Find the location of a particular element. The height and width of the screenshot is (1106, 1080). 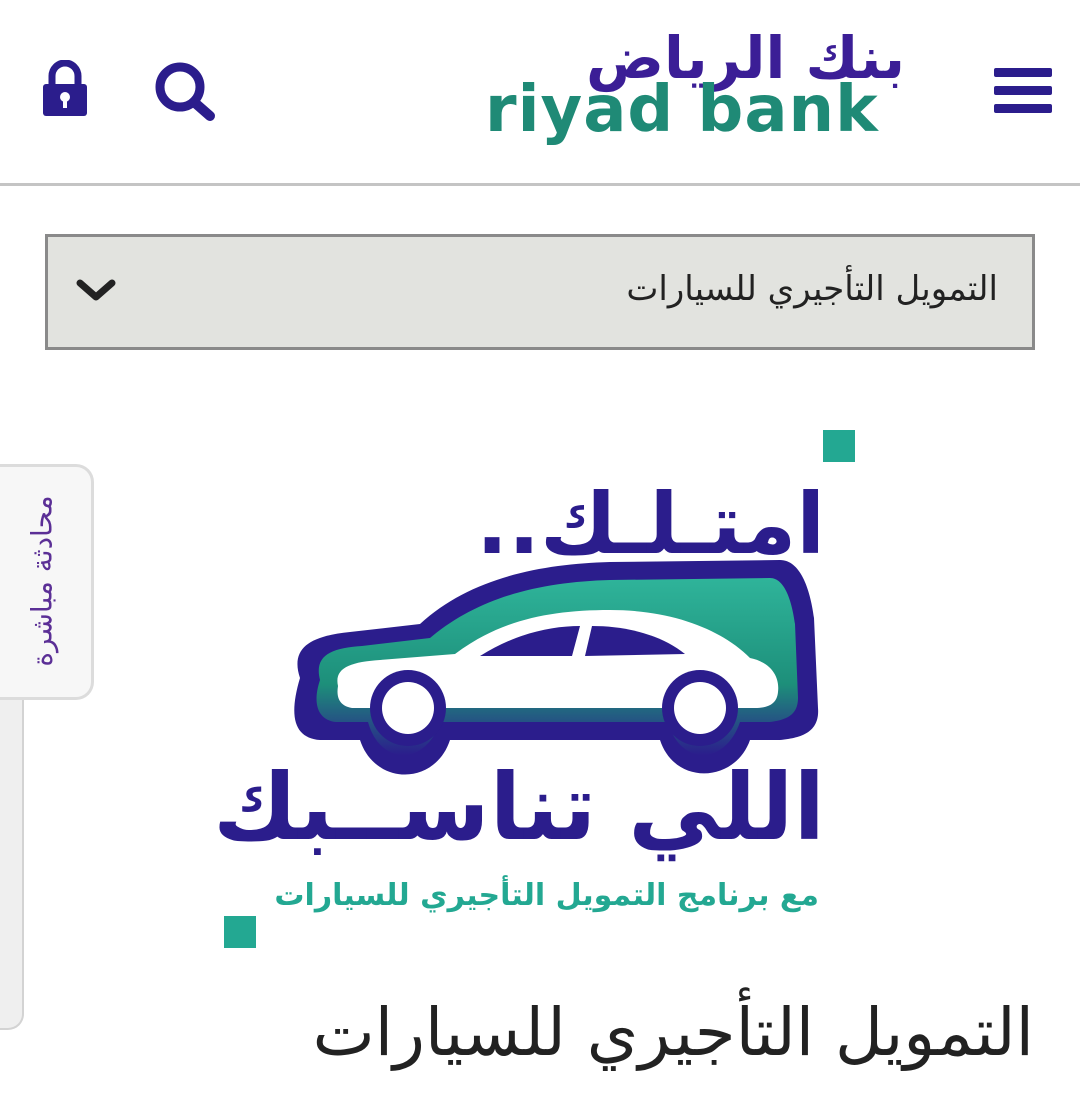

product-dropdown: التمويل التأجيري للسيارات is located at coordinates (540, 292).